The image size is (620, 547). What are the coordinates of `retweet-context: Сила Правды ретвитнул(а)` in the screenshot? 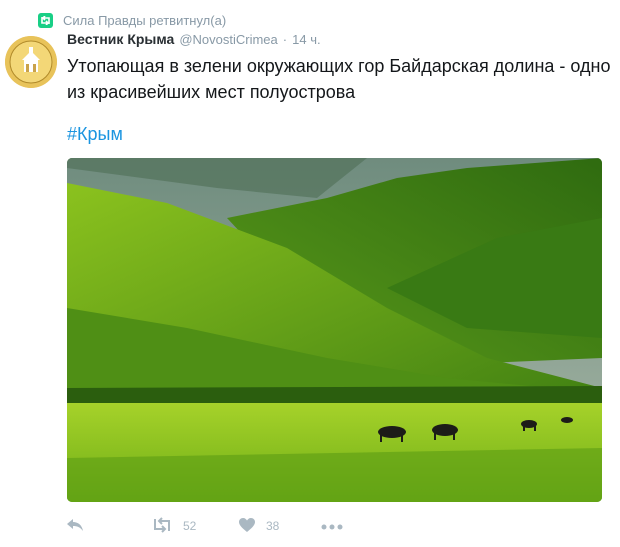 It's located at (132, 20).